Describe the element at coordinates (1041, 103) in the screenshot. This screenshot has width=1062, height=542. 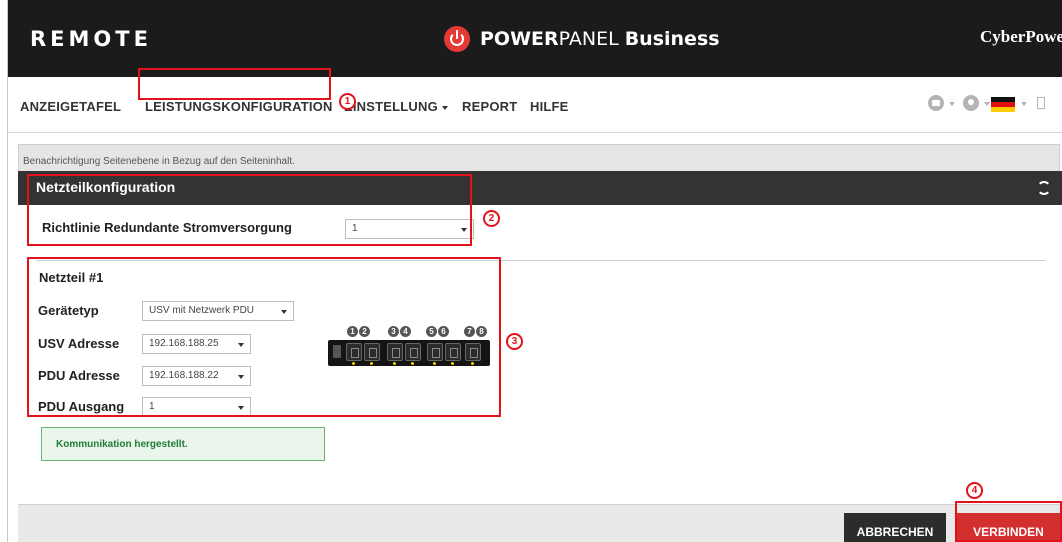
I see `logout-icon` at that location.